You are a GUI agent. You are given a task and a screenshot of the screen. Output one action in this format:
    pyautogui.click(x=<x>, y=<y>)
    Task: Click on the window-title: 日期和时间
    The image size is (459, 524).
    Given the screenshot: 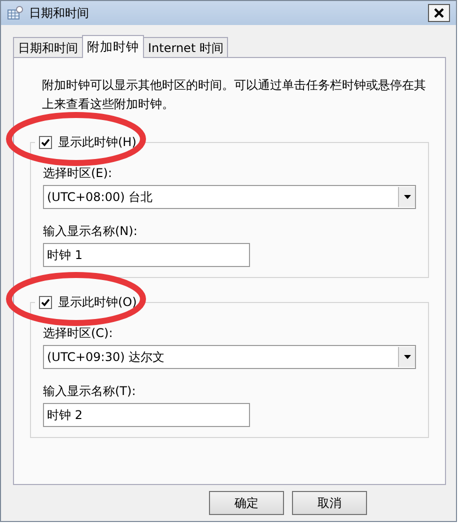 What is the action you would take?
    pyautogui.click(x=59, y=13)
    